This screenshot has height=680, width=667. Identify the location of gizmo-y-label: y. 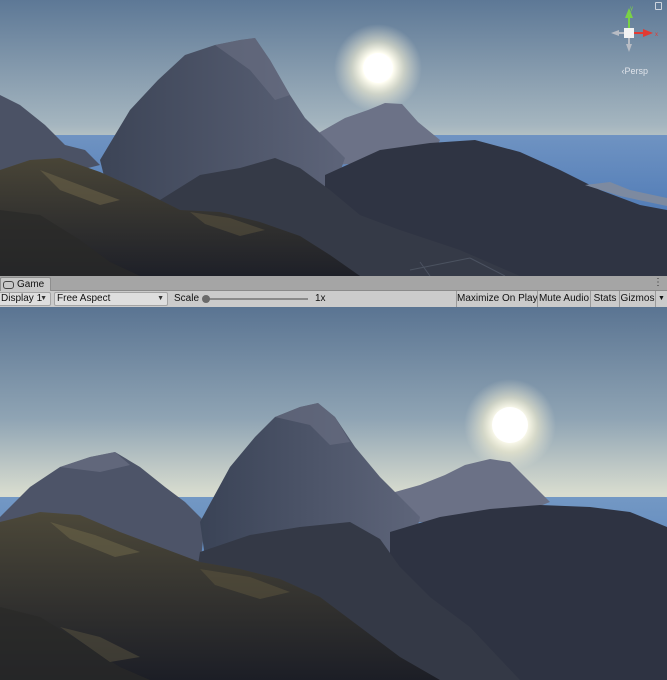
(631, 9).